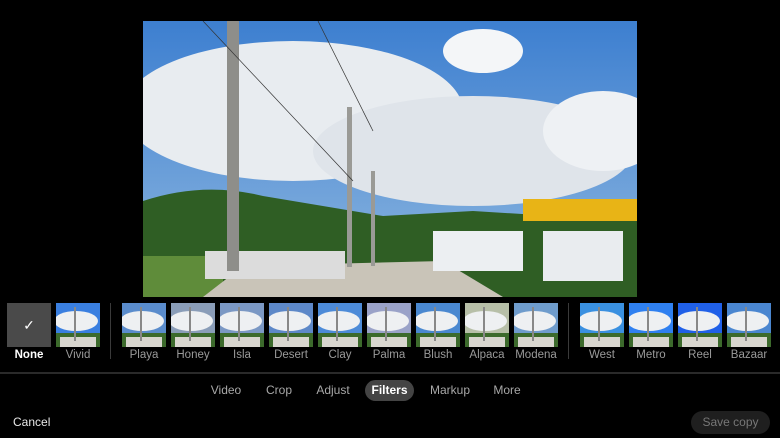 This screenshot has height=438, width=780. Describe the element at coordinates (78, 355) in the screenshot. I see `filter-label: Vivid` at that location.